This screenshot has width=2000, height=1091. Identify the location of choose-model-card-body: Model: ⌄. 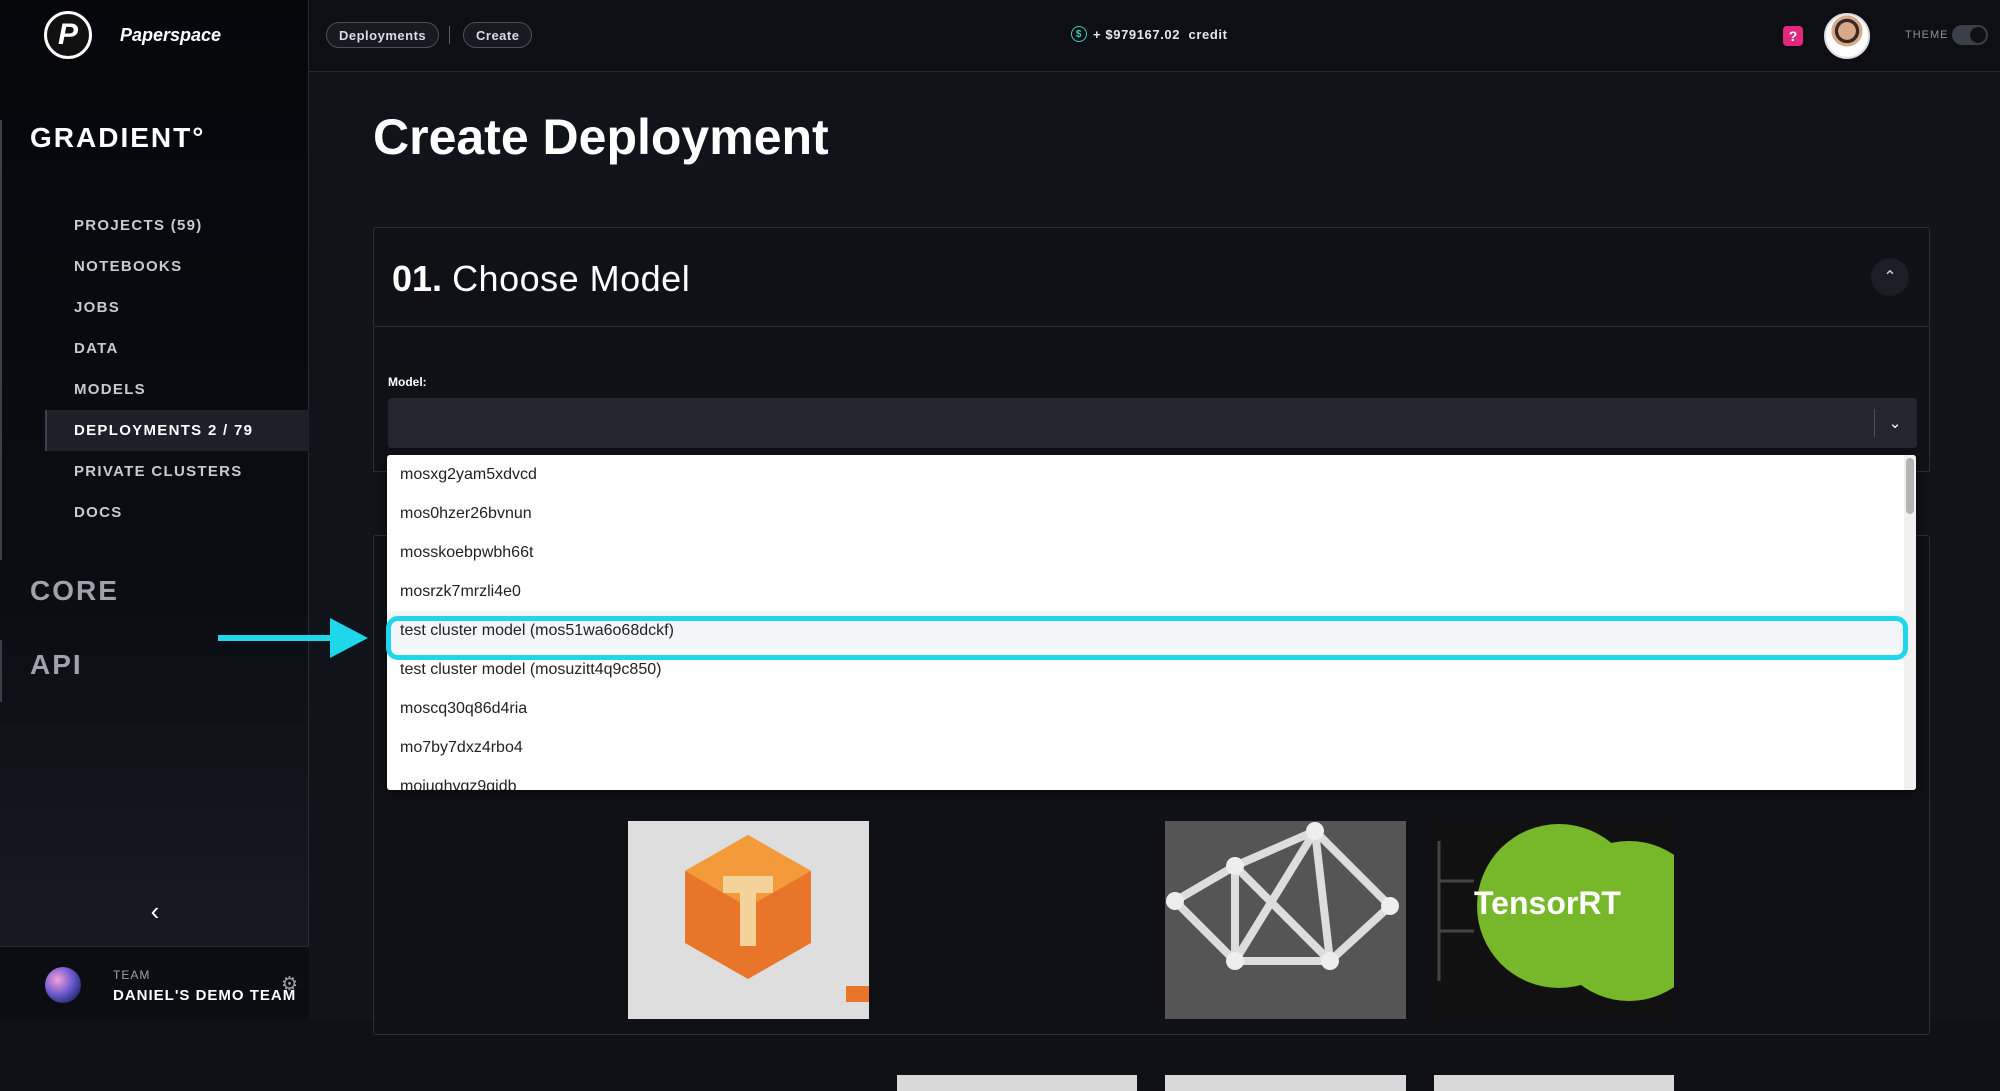
(1151, 399).